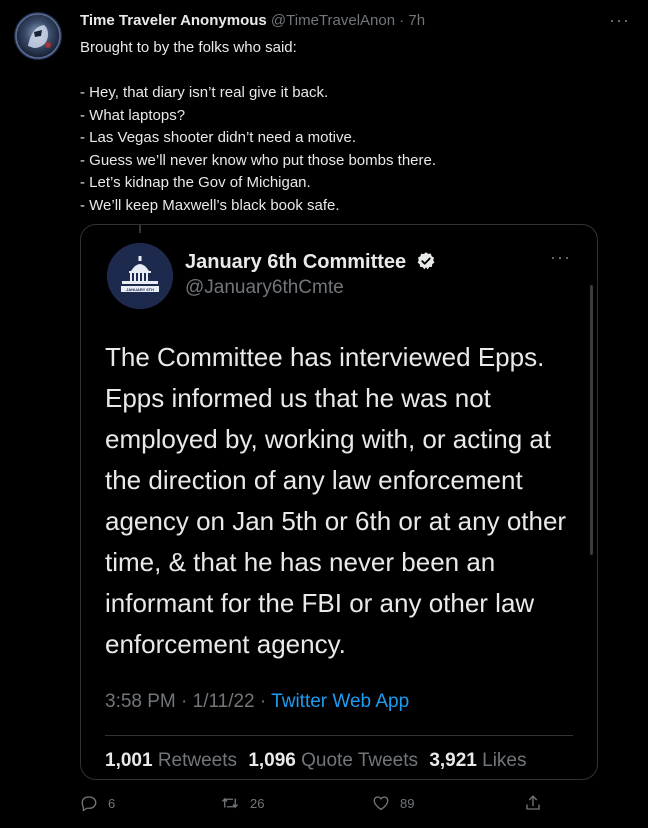 The image size is (648, 828). I want to click on reply-icon, so click(89, 804).